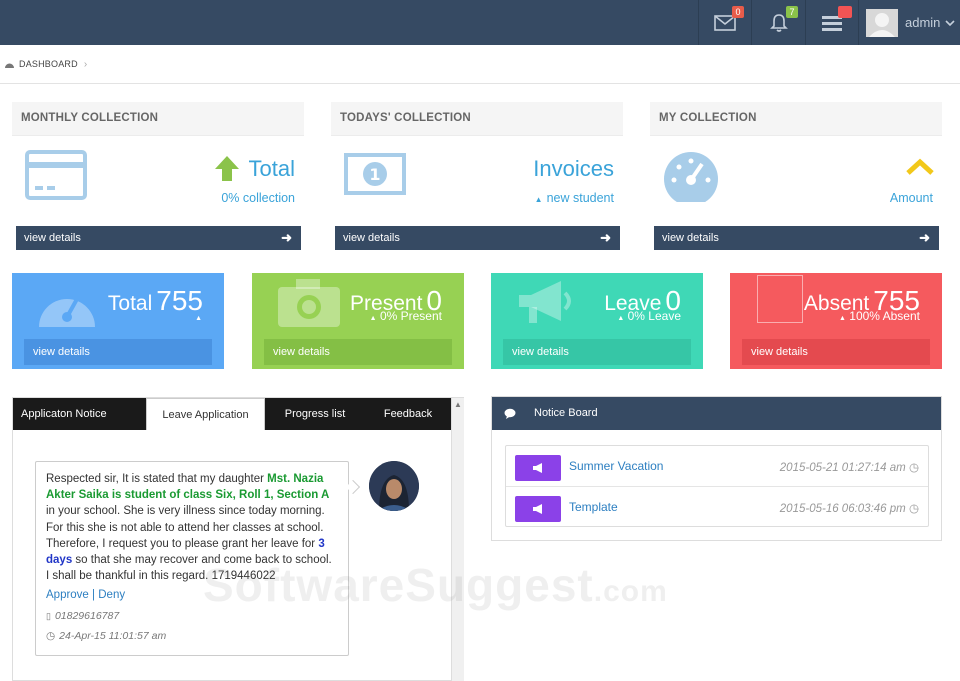 The image size is (960, 681). What do you see at coordinates (56, 175) in the screenshot?
I see `credit-card-icon` at bounding box center [56, 175].